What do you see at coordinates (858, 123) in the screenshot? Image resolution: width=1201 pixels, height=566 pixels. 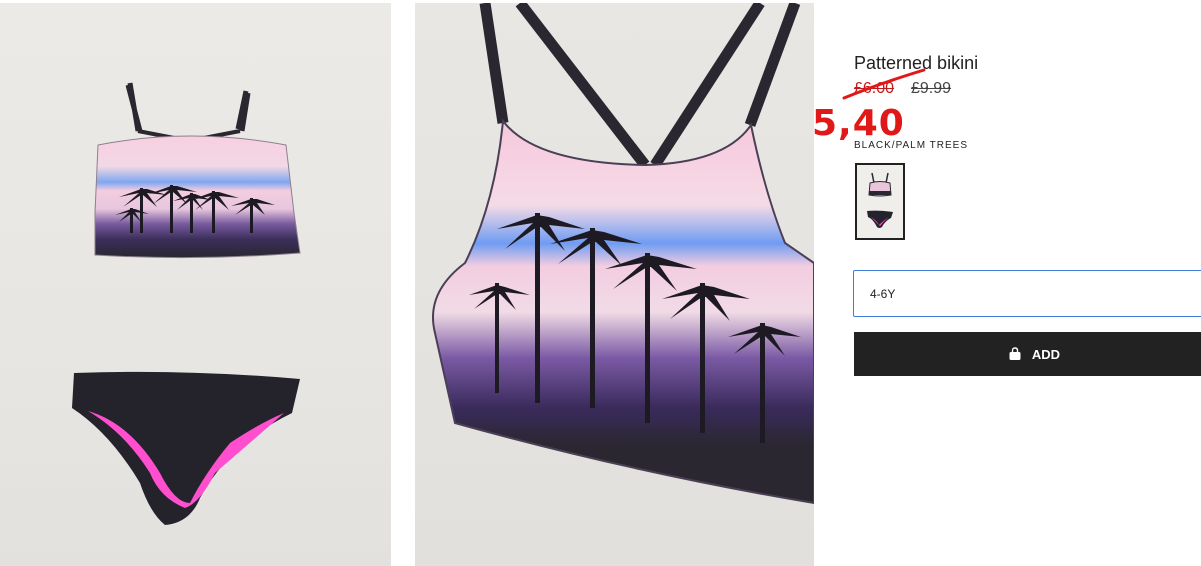 I see `new-price: 5,40` at bounding box center [858, 123].